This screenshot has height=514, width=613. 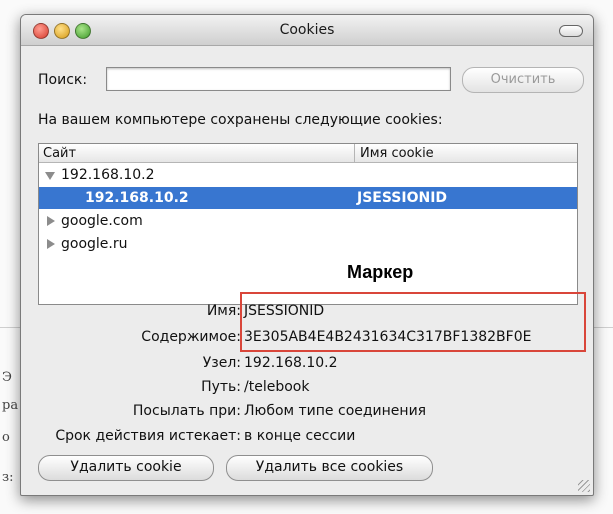 I want to click on delete-all-cookies-button: Удалить все cookies, so click(x=329, y=468).